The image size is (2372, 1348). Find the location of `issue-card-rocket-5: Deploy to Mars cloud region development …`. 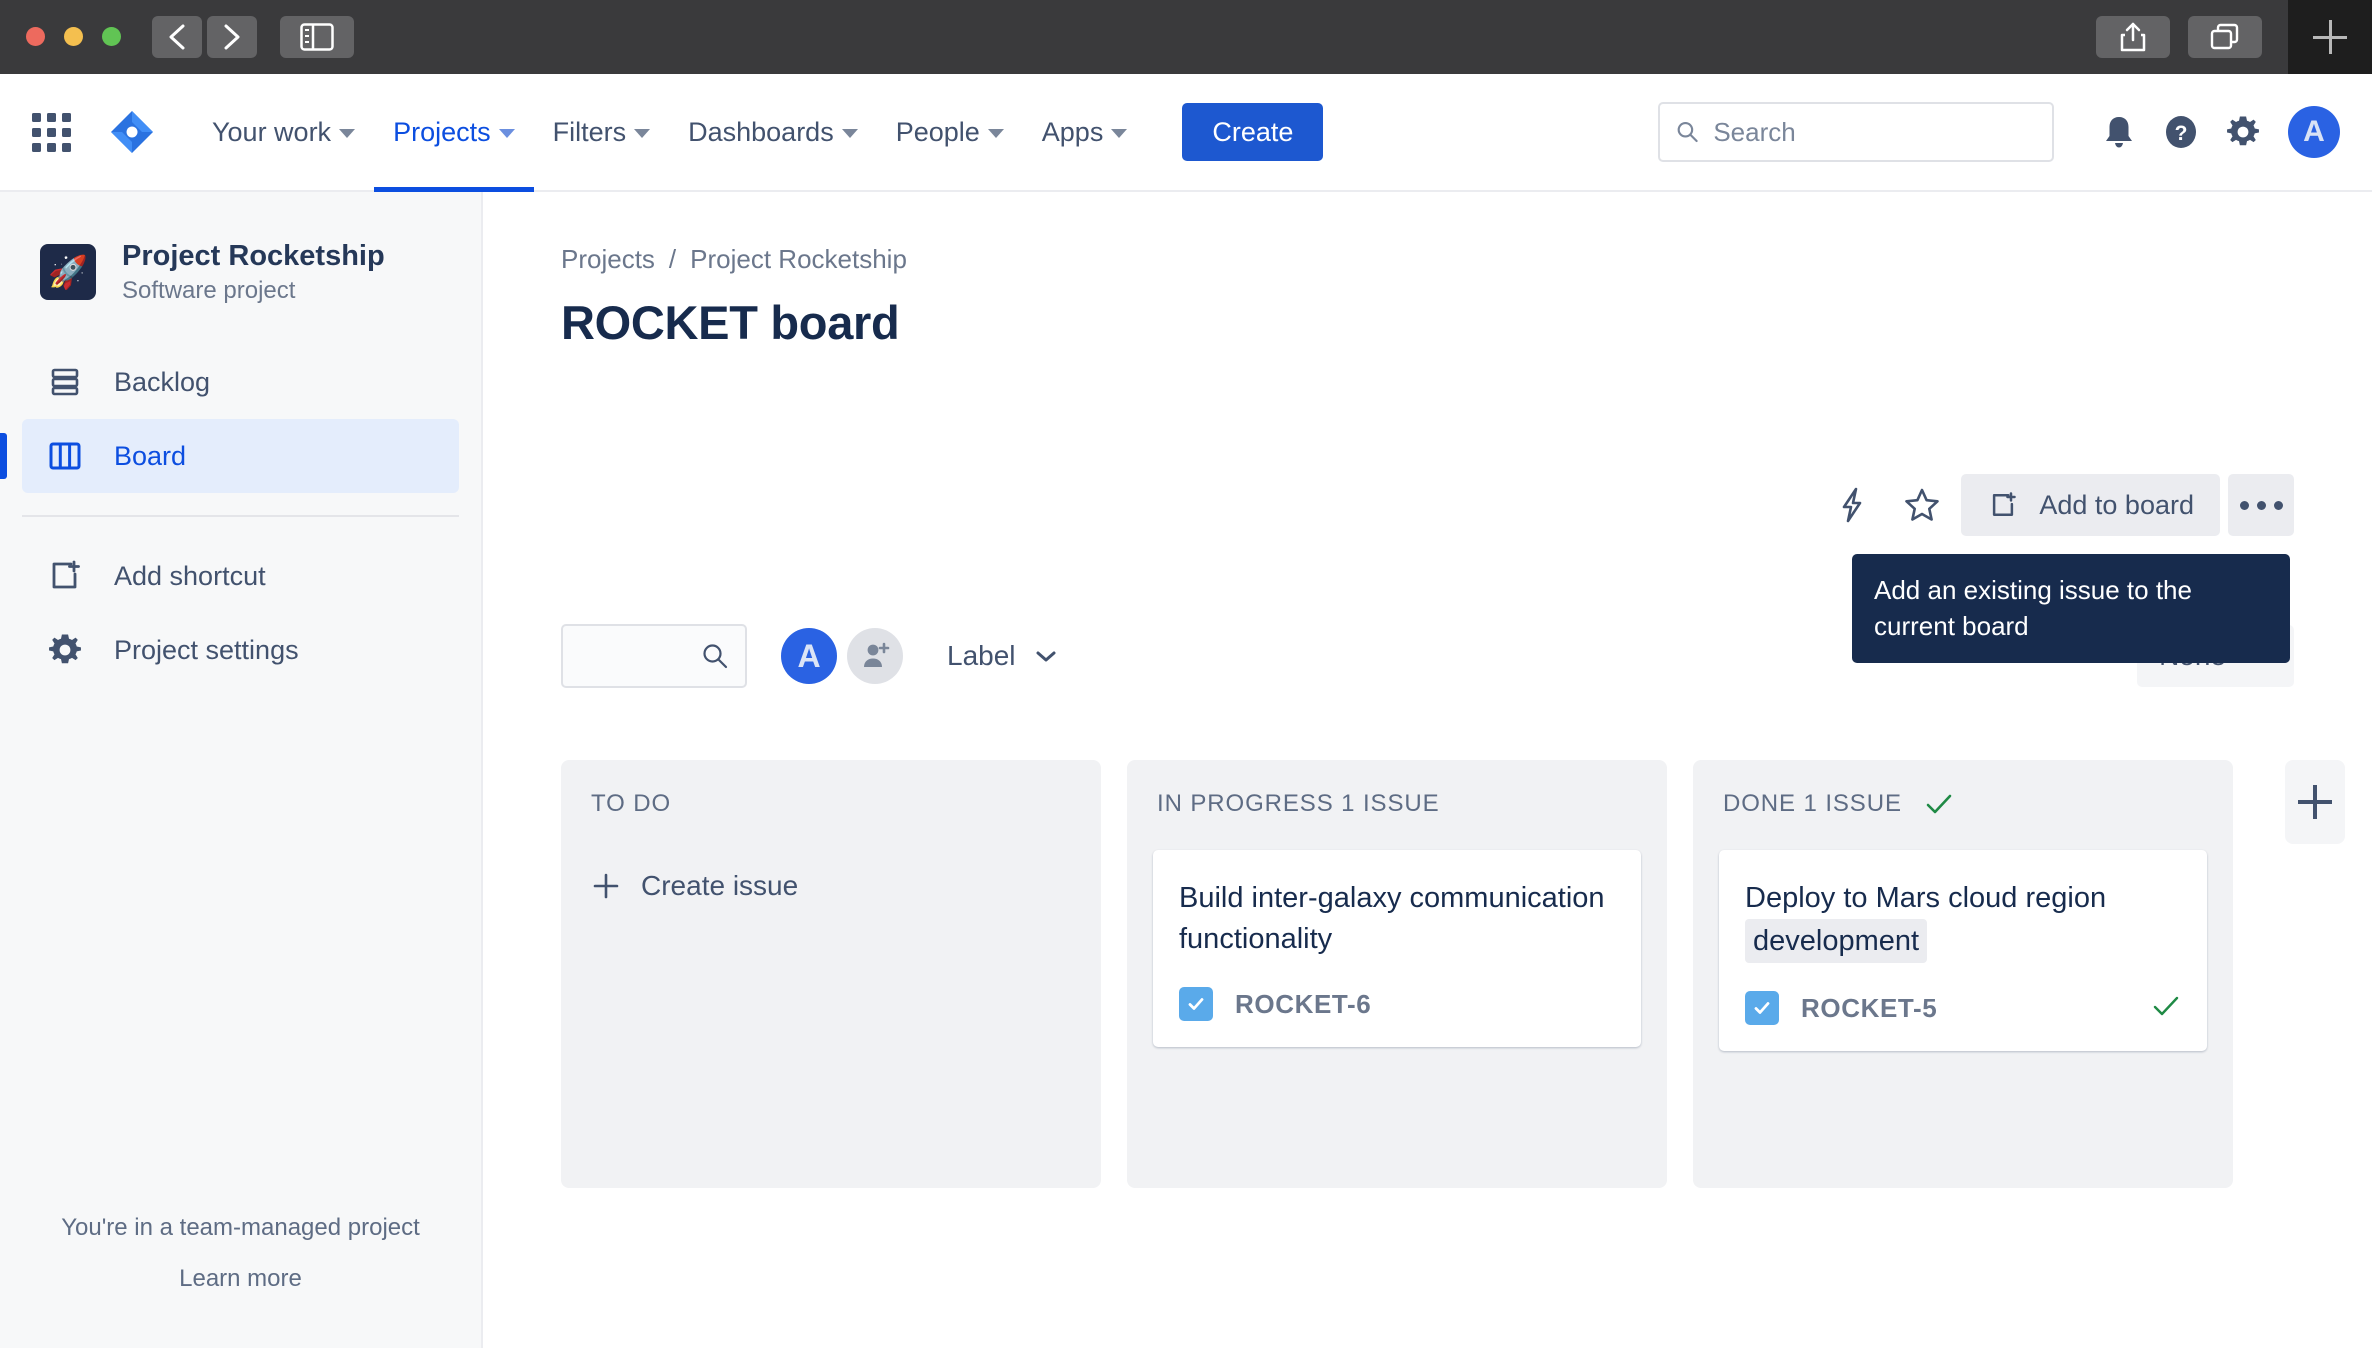

issue-card-rocket-5: Deploy to Mars cloud region development … is located at coordinates (1963, 951).